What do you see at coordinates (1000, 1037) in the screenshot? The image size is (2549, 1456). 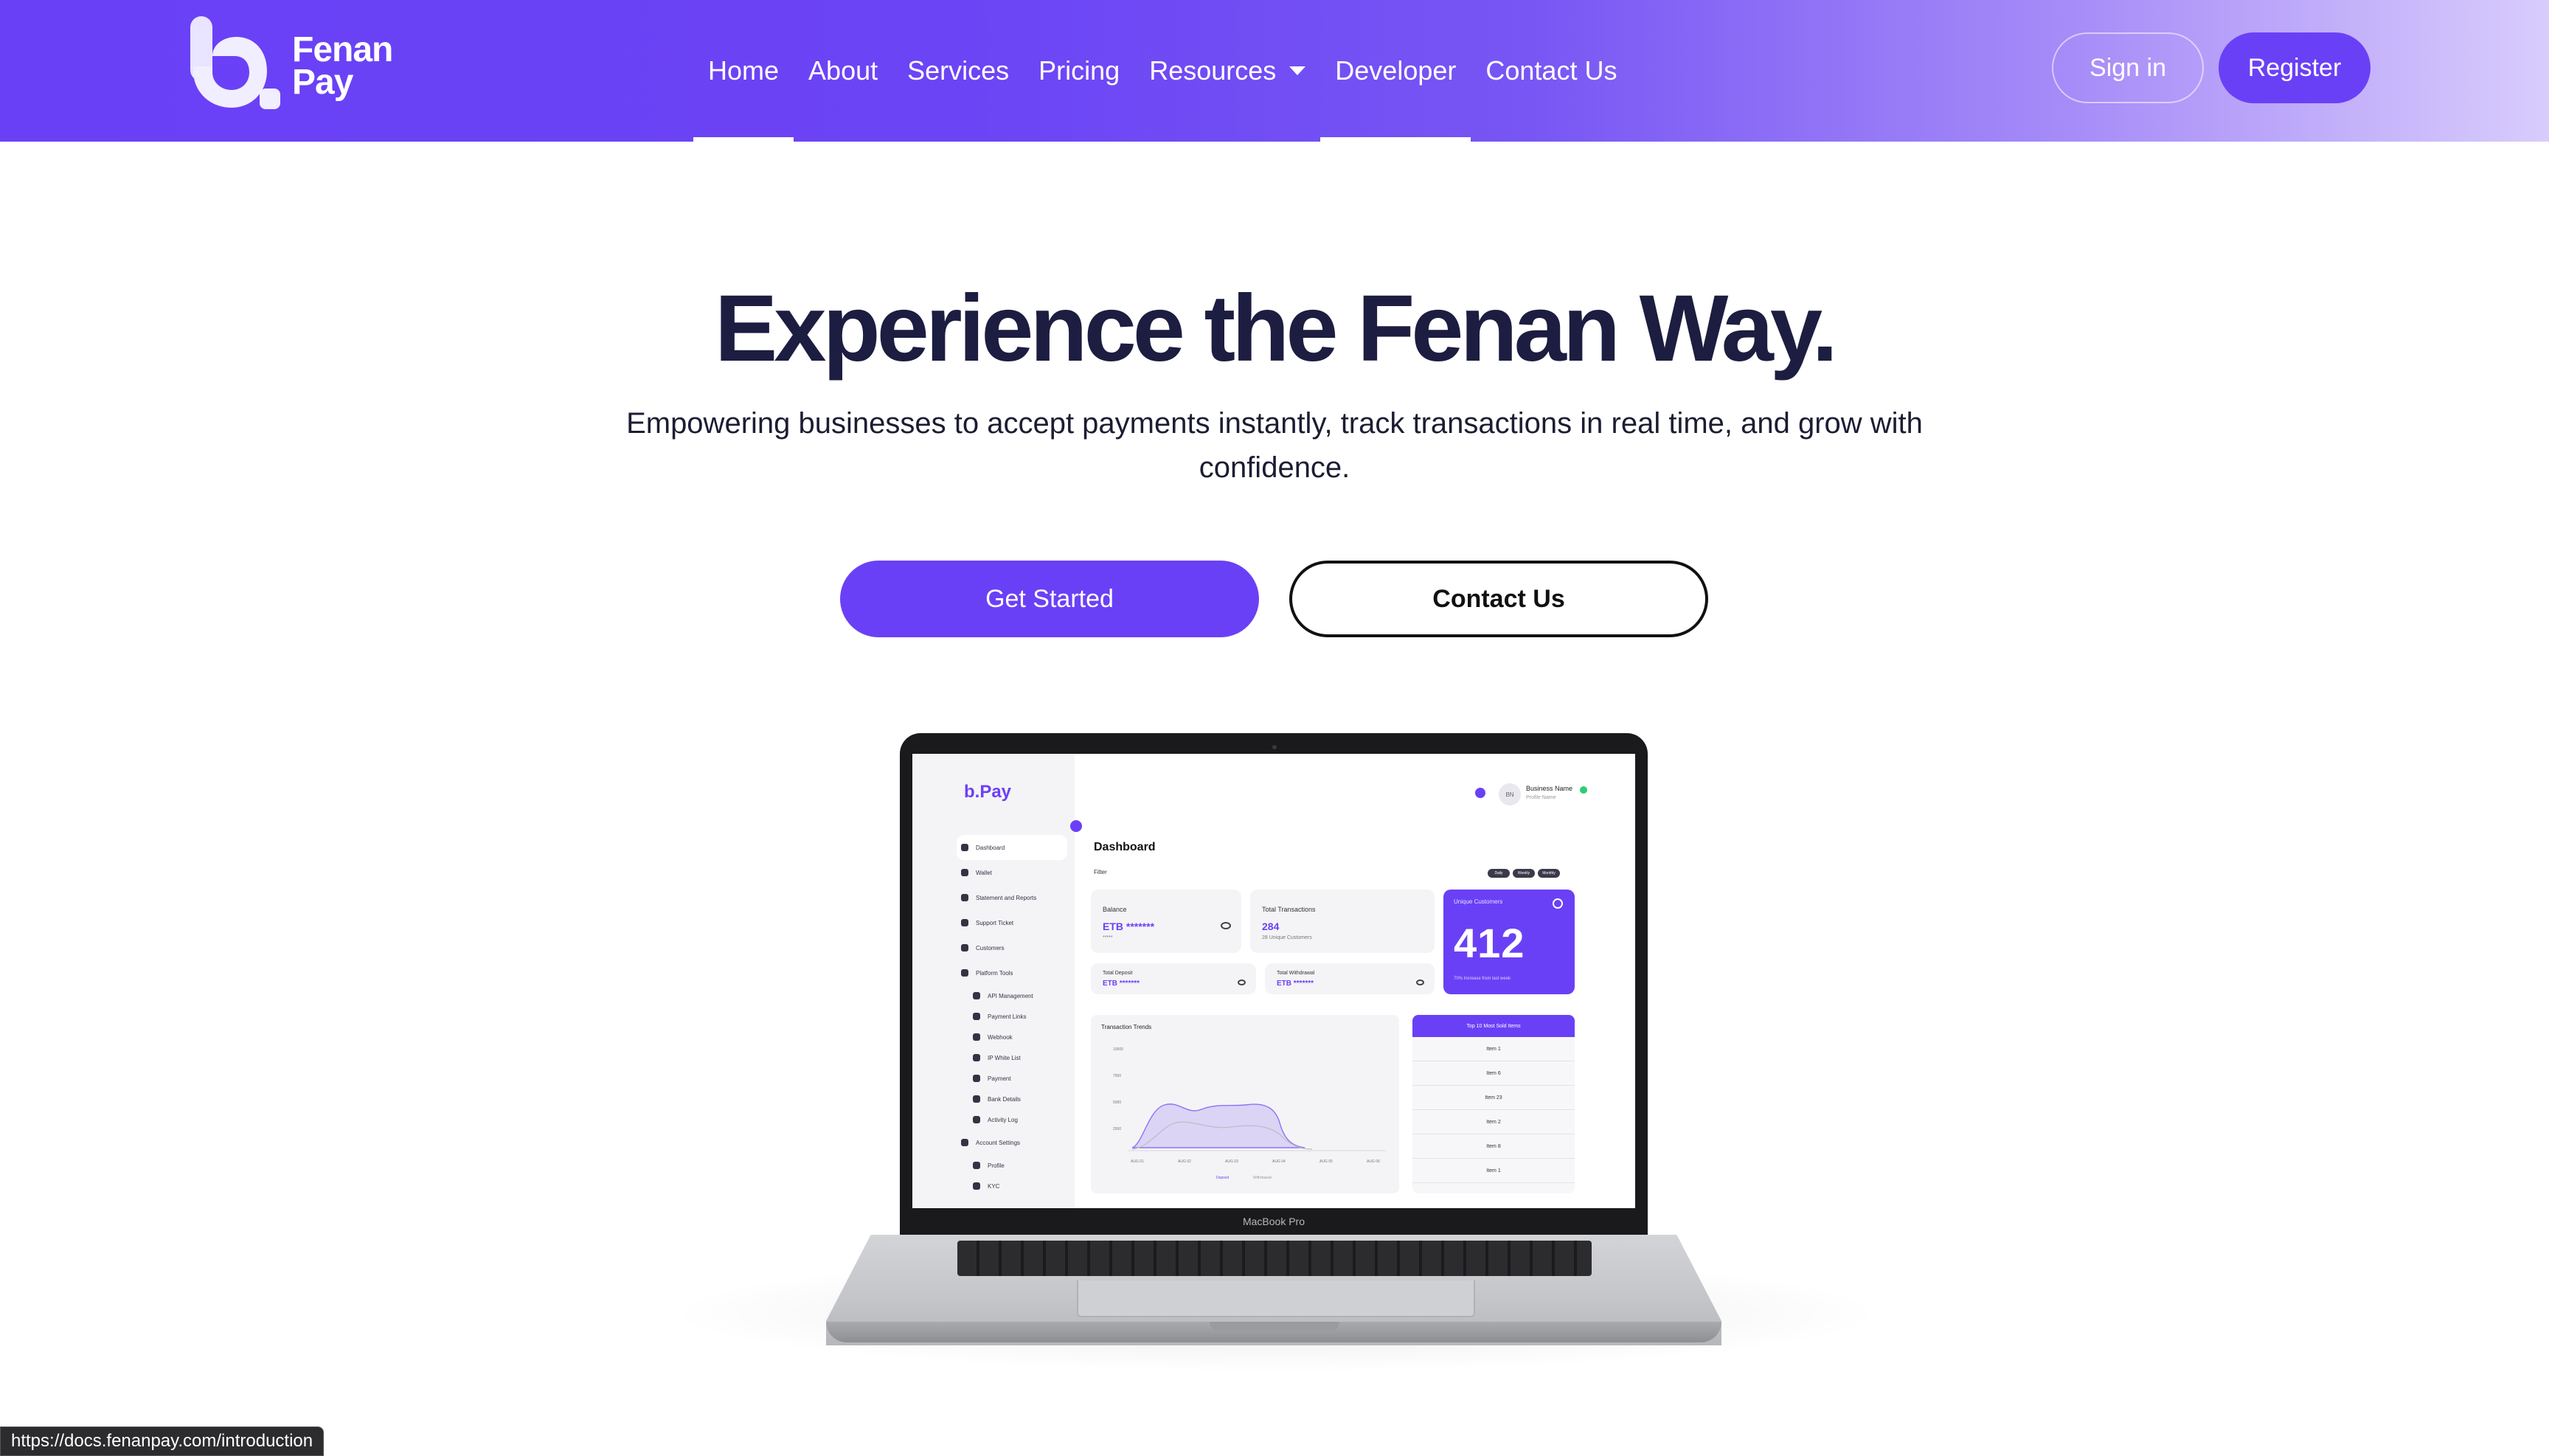 I see `dashboard-nav-label: Webhook` at bounding box center [1000, 1037].